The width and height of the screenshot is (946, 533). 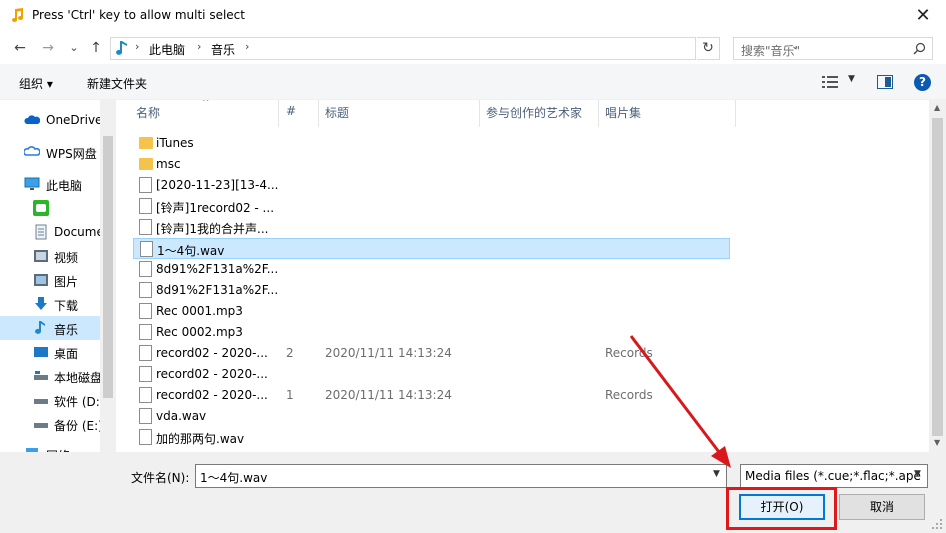 What do you see at coordinates (41, 208) in the screenshot?
I see `wechat-icon` at bounding box center [41, 208].